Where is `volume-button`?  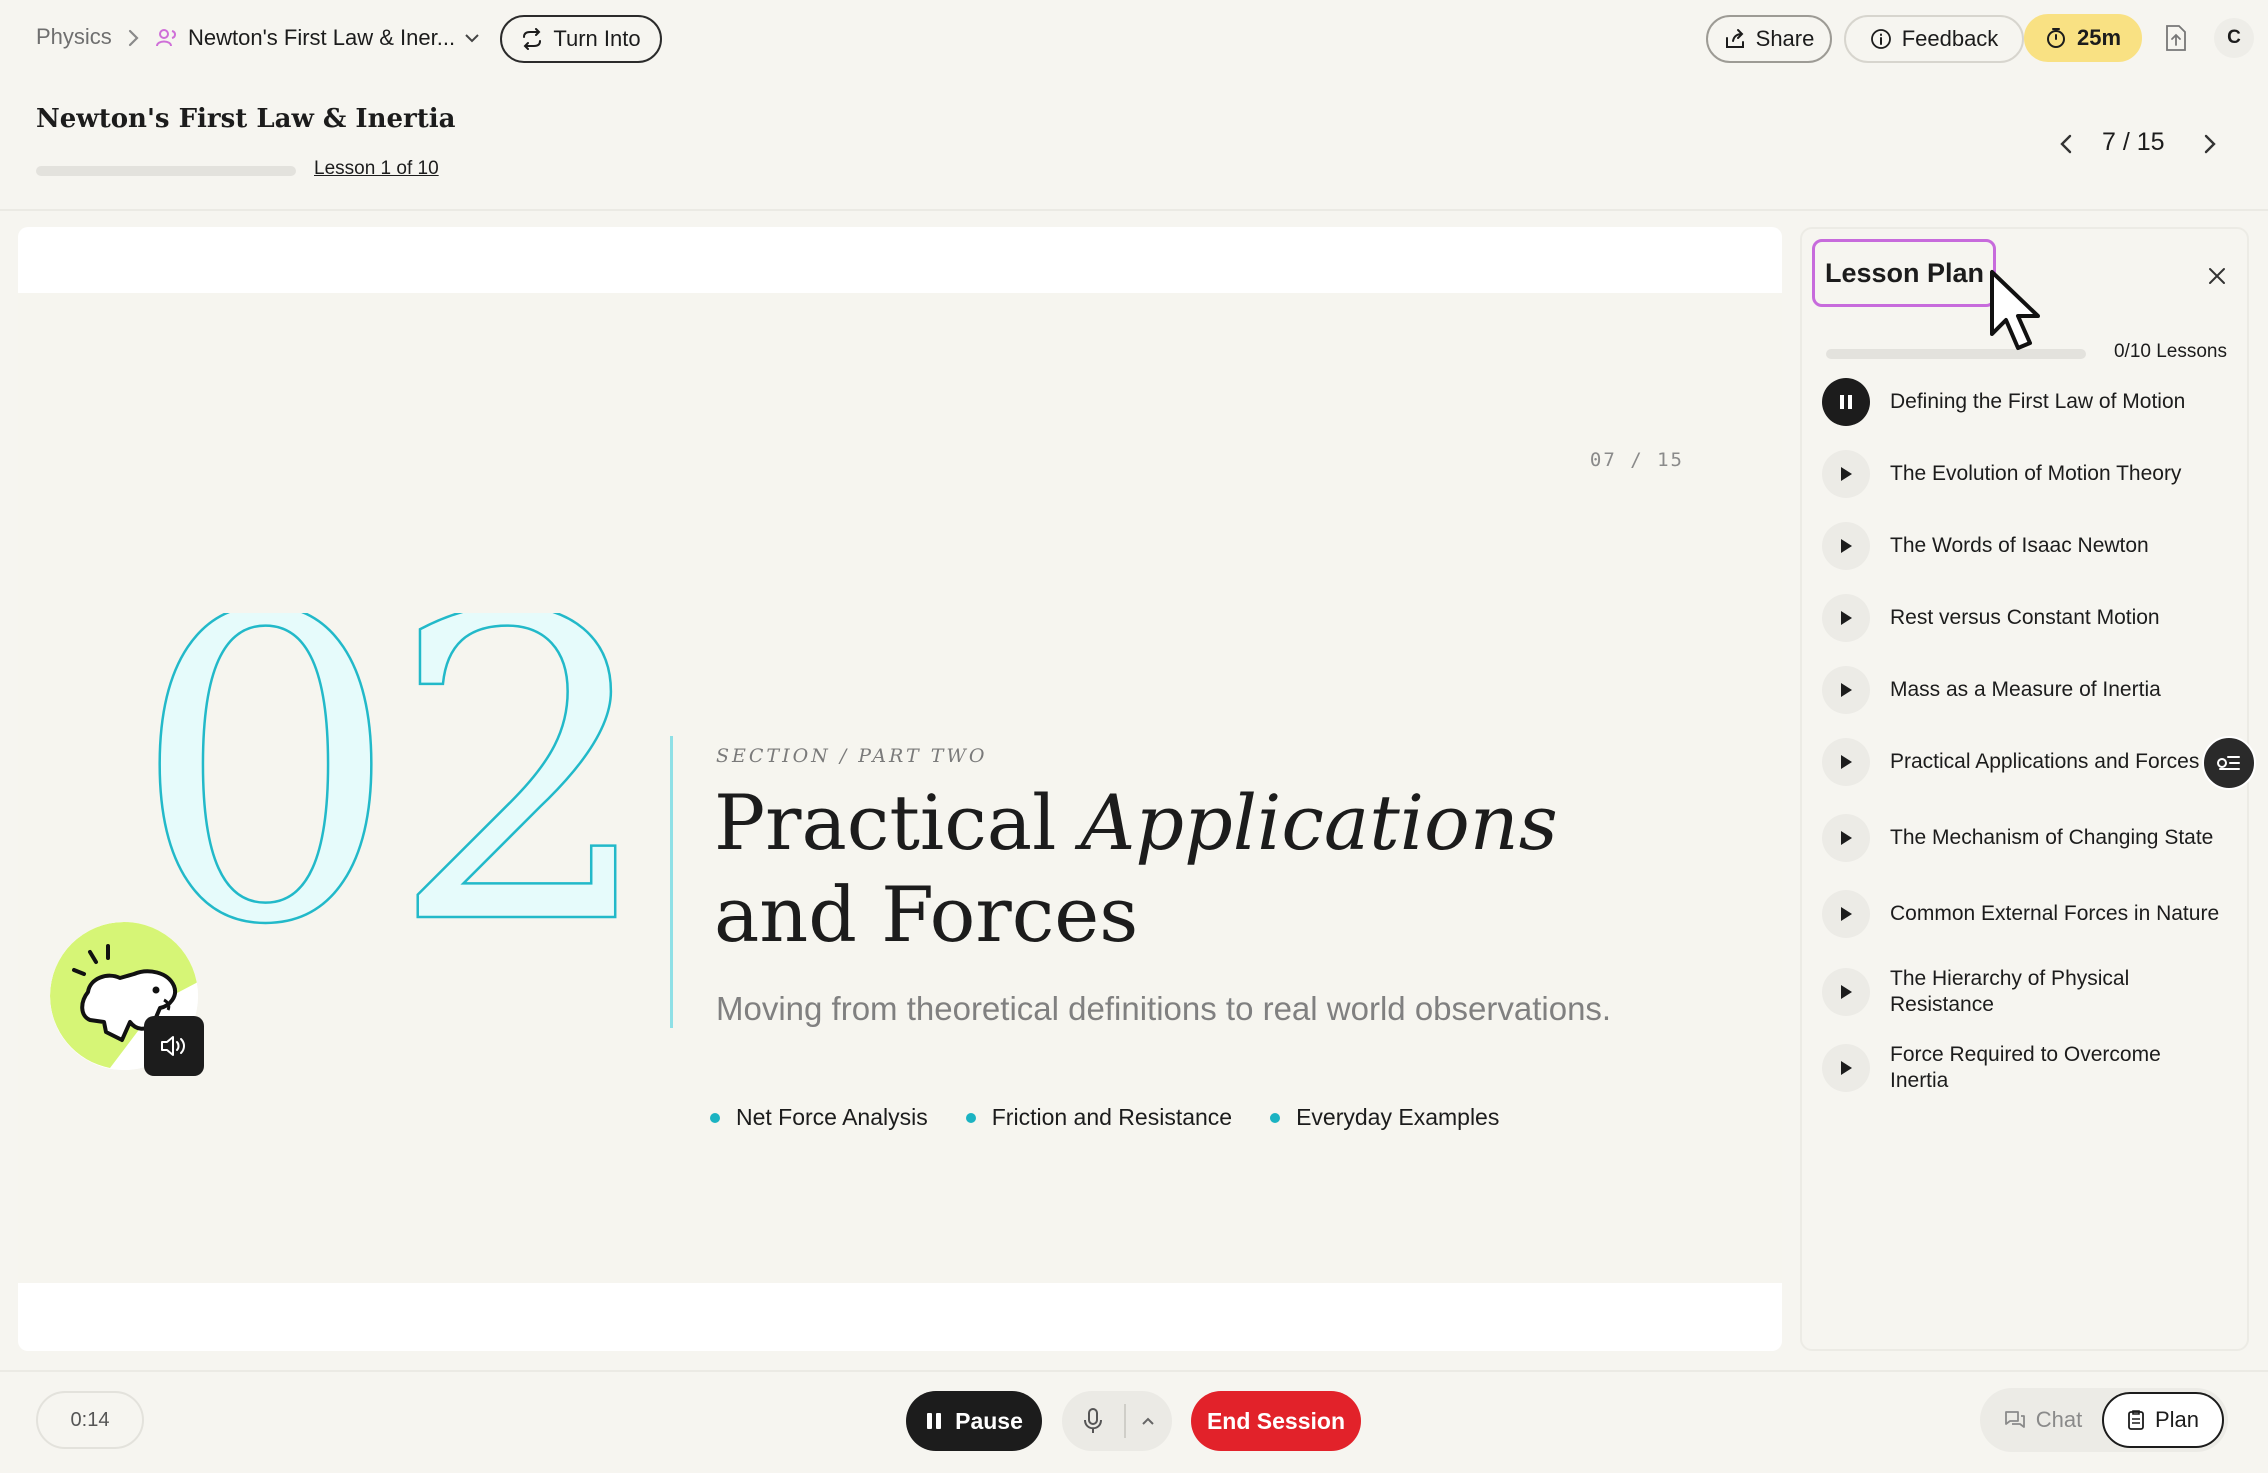 volume-button is located at coordinates (174, 1046).